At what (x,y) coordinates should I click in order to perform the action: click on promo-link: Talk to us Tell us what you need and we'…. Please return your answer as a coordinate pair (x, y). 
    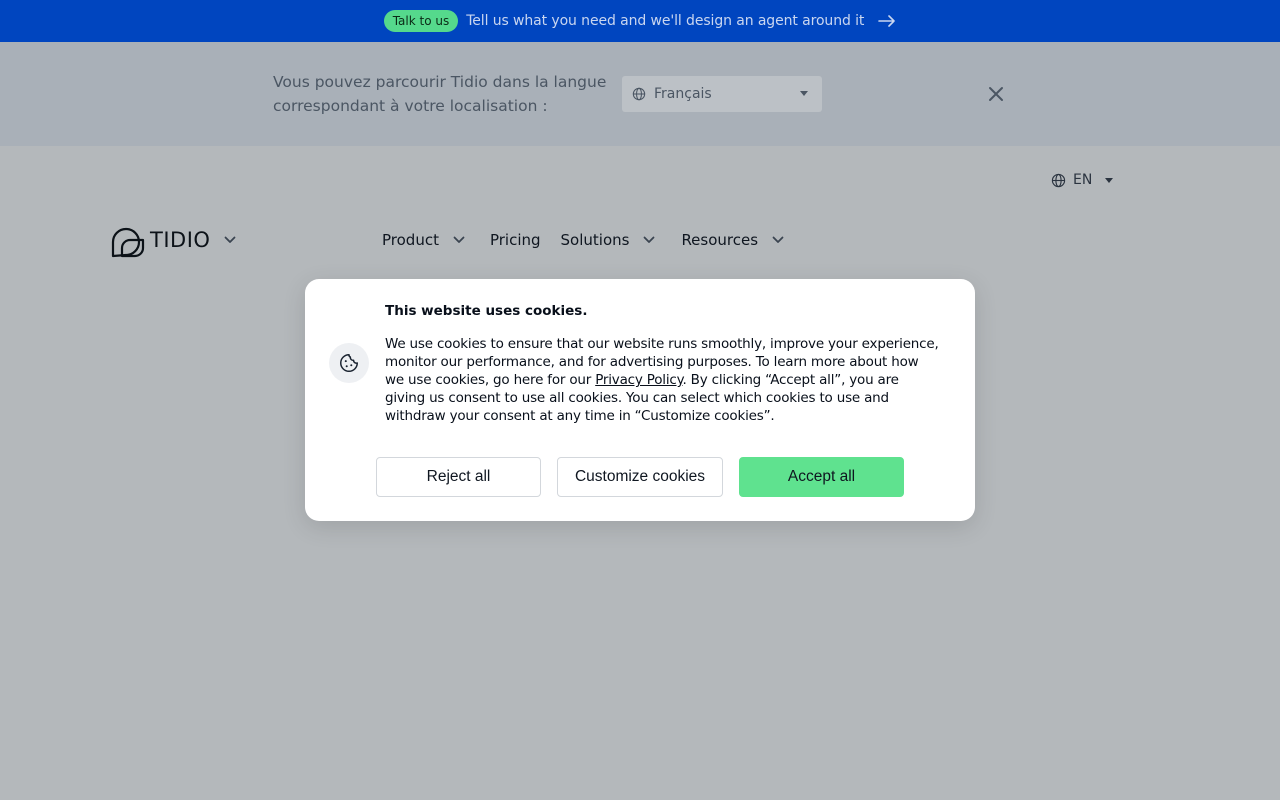
    Looking at the image, I should click on (640, 21).